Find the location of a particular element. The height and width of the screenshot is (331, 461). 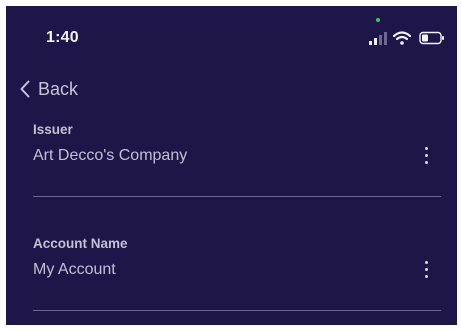

chevron-left-icon is located at coordinates (25, 89).